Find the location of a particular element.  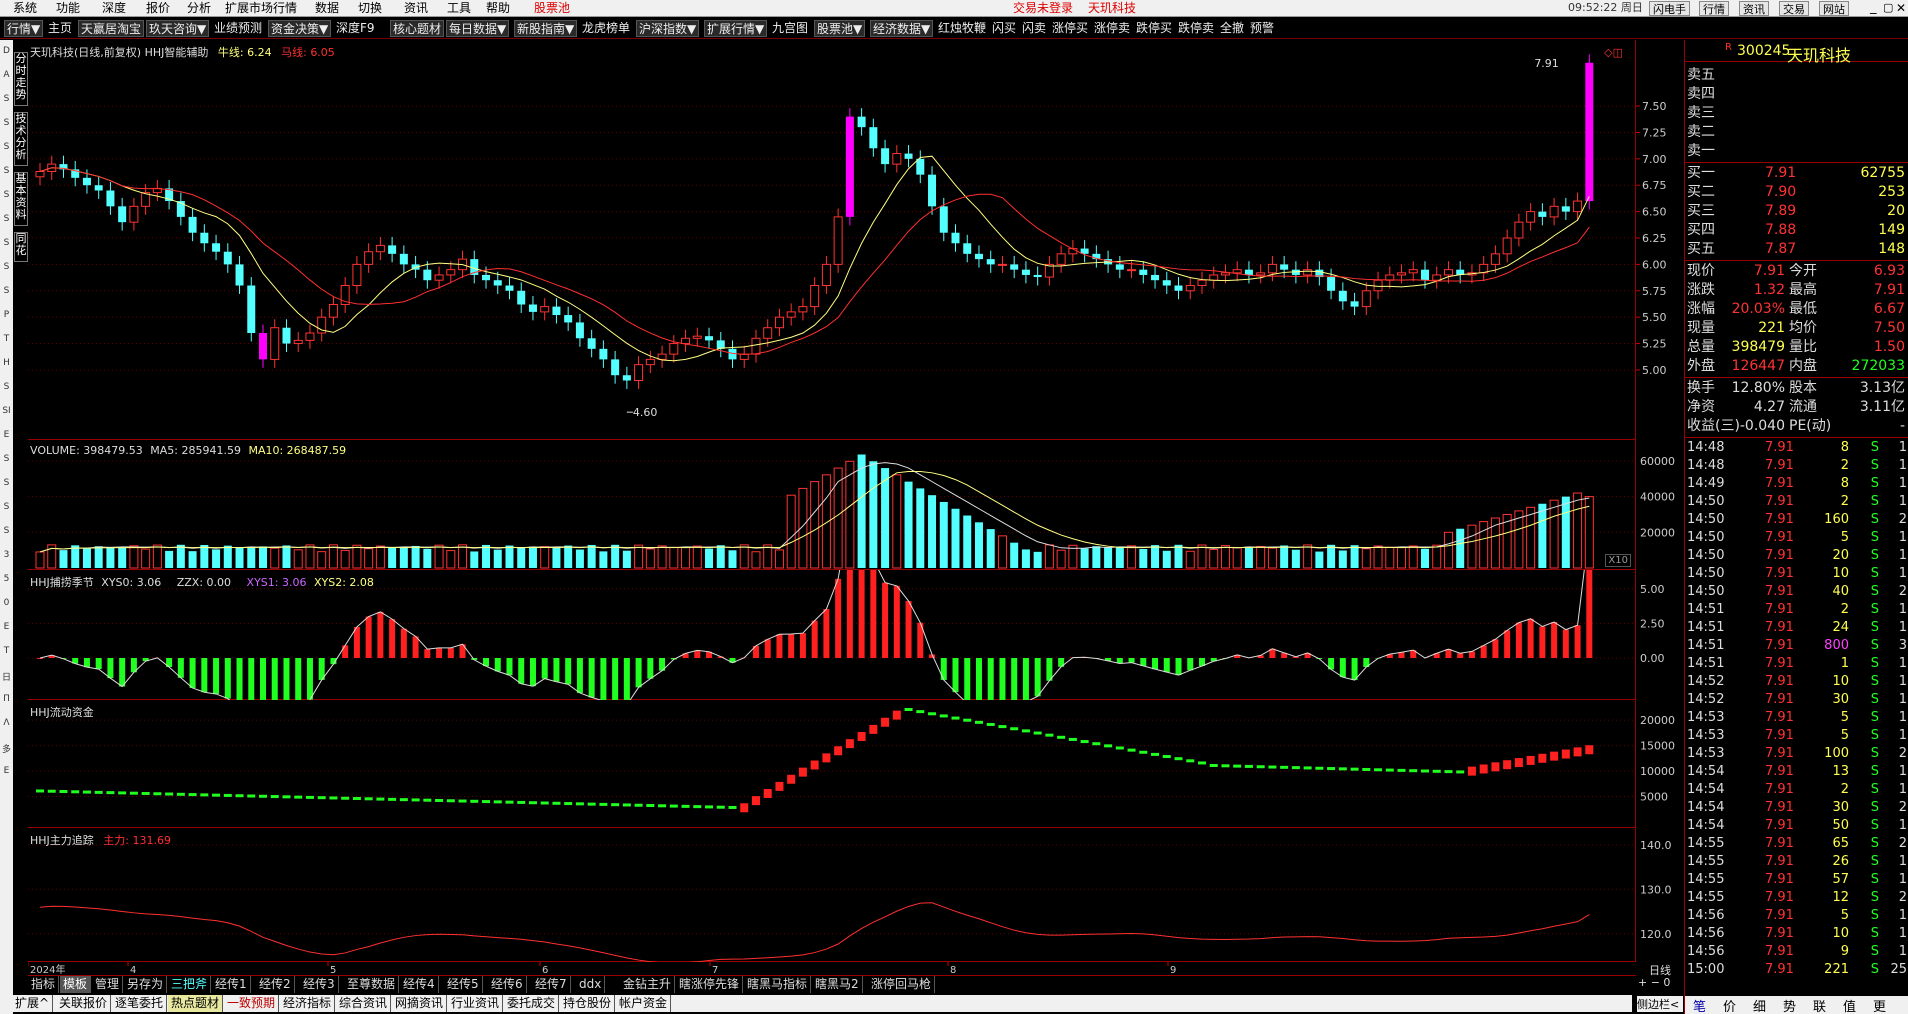

tab-tonghua: 同花 is located at coordinates (21, 247).